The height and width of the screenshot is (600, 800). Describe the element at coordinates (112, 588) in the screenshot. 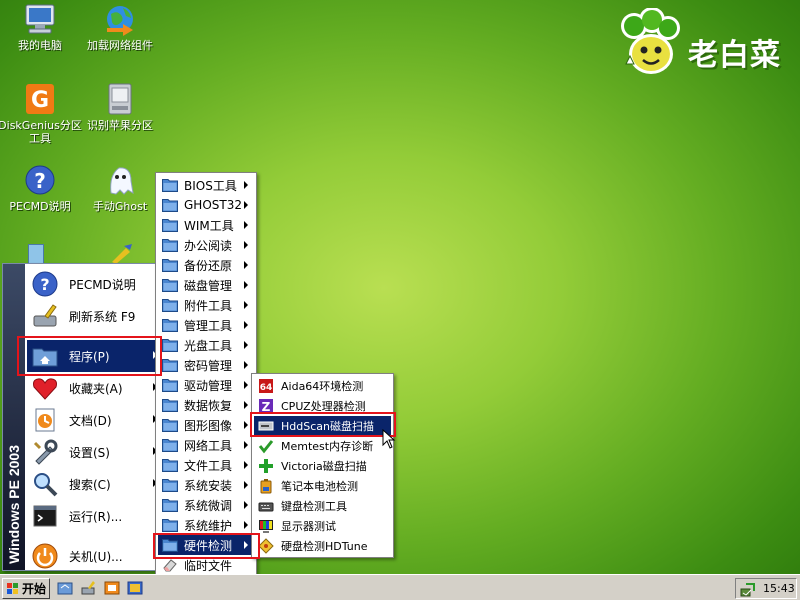

I see `quick-launch-3-icon` at that location.